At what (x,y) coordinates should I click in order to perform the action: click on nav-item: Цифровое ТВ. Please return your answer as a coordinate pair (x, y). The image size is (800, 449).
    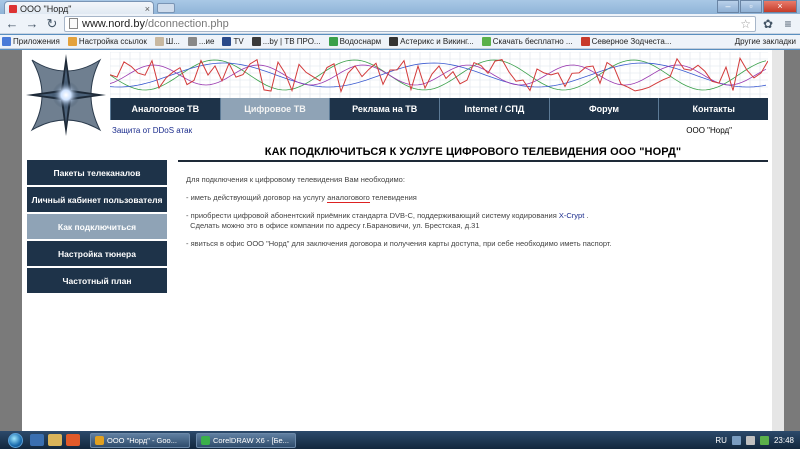
    Looking at the image, I should click on (274, 109).